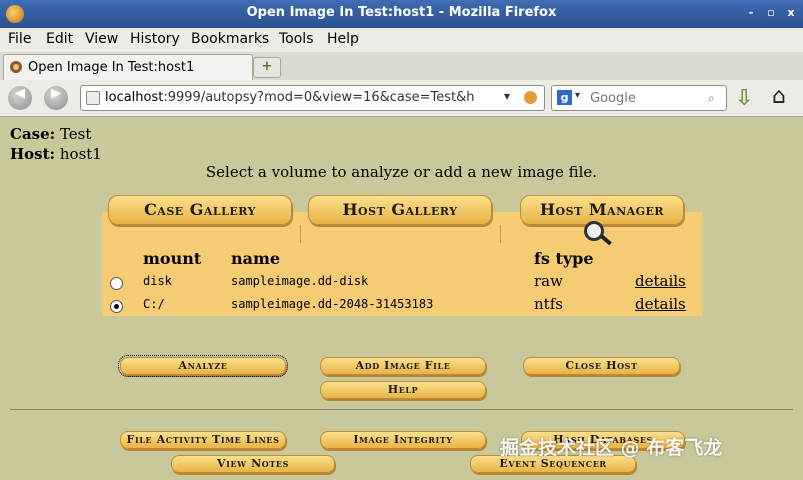  What do you see at coordinates (548, 304) in the screenshot?
I see `row-fs-type: ntfs` at bounding box center [548, 304].